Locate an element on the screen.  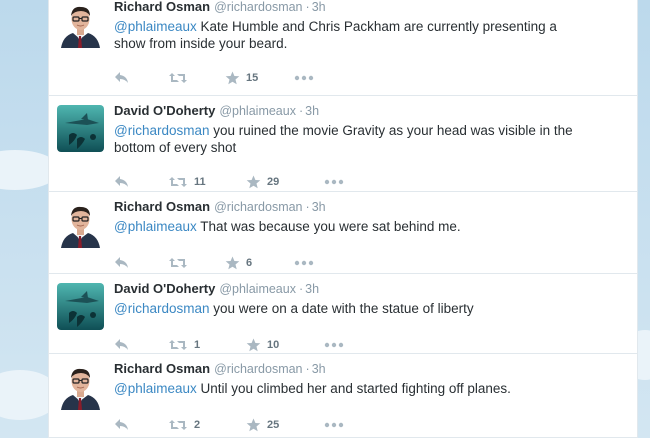
retweet-count: 11 is located at coordinates (200, 182).